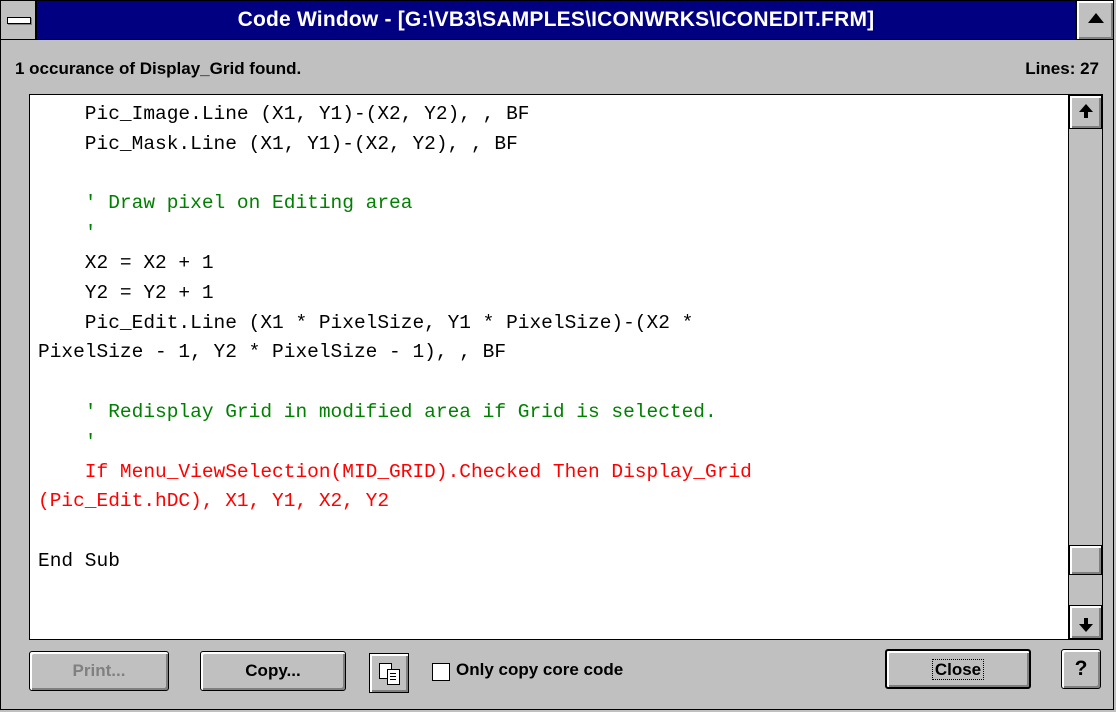  Describe the element at coordinates (126, 293) in the screenshot. I see `code-line: Y2 = Y2 + 1` at that location.